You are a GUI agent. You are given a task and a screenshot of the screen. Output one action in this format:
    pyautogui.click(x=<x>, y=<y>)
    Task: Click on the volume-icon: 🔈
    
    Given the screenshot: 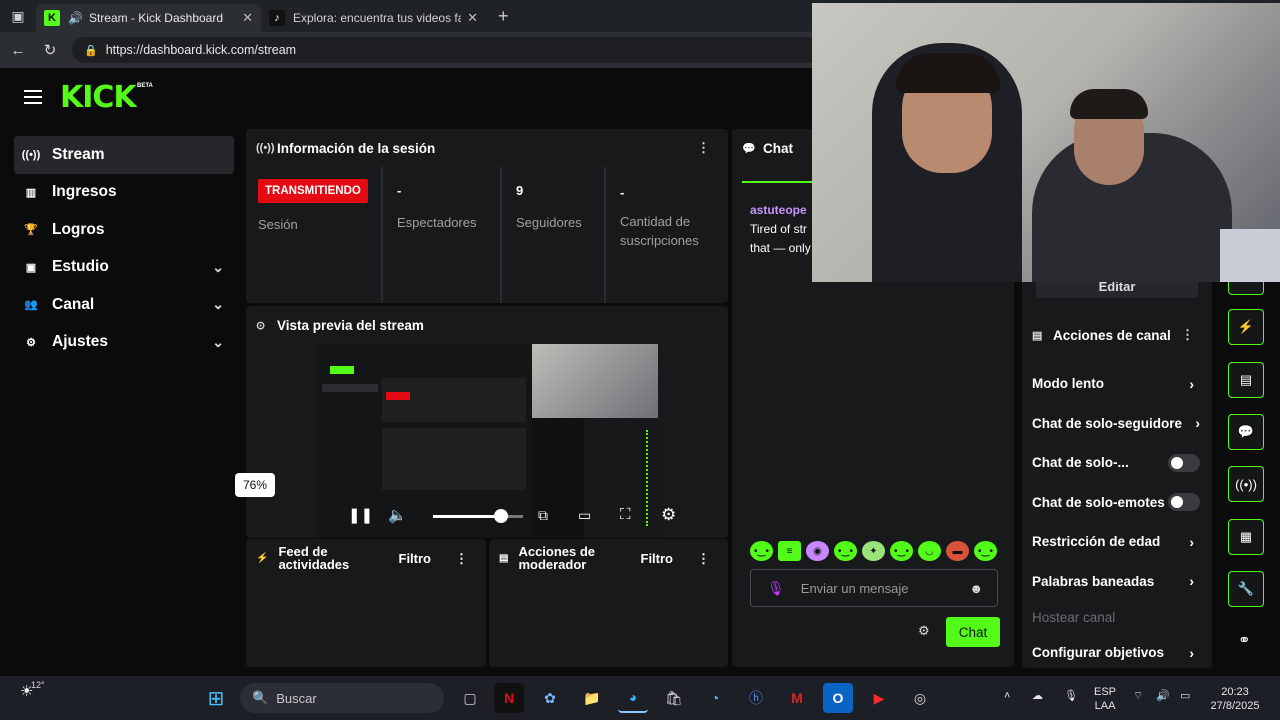 What is the action you would take?
    pyautogui.click(x=397, y=515)
    